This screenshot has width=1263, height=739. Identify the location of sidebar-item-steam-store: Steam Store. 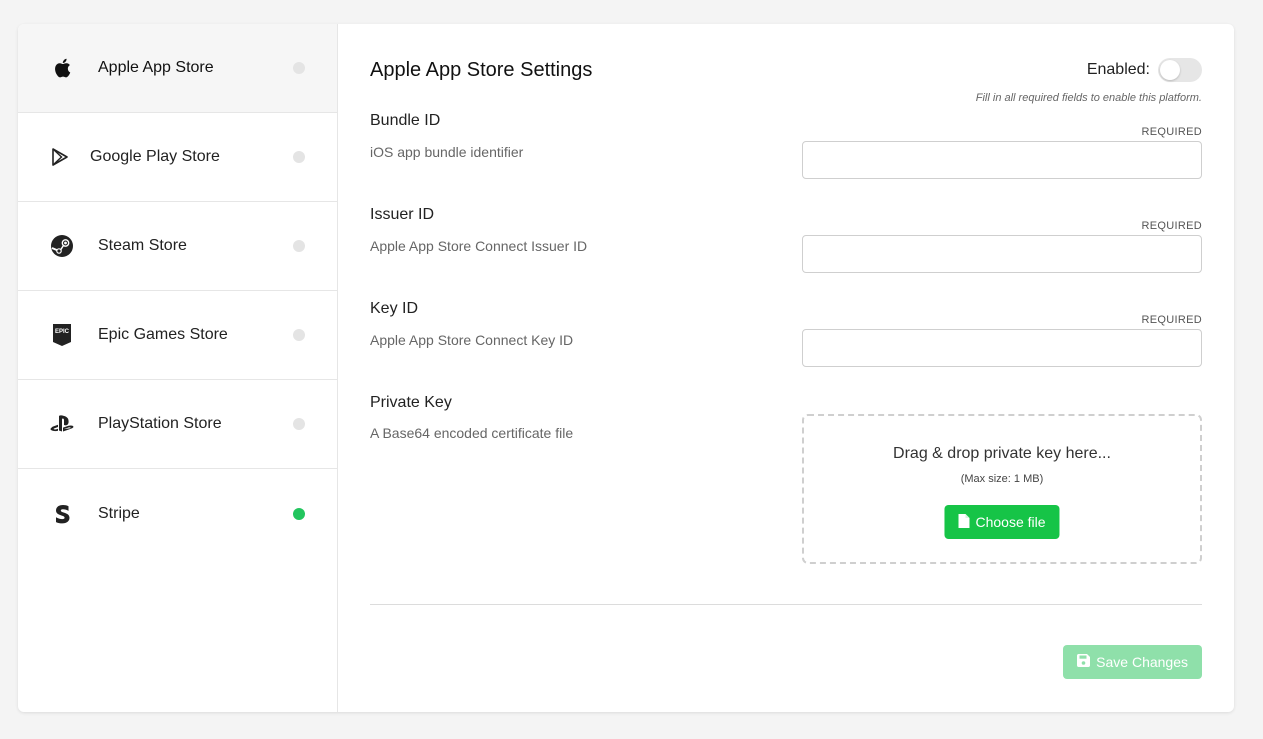
(177, 246).